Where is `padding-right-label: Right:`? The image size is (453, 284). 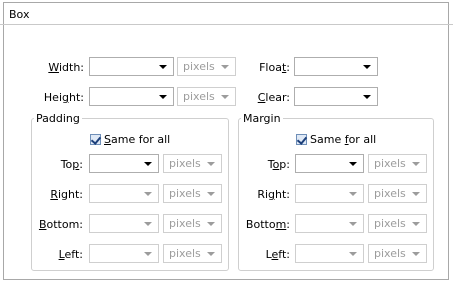 padding-right-label: Right: is located at coordinates (66, 194).